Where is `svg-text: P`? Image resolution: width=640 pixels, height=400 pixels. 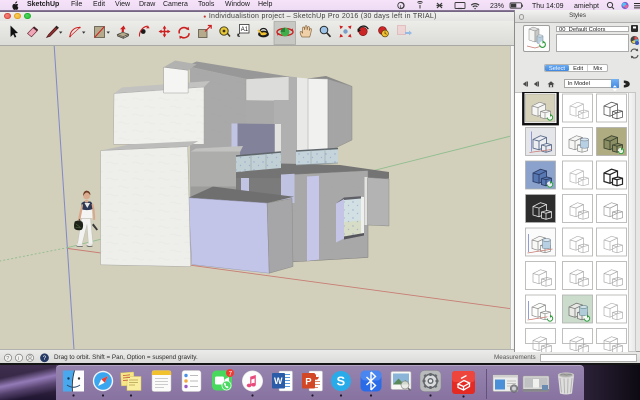 svg-text: P is located at coordinates (308, 381).